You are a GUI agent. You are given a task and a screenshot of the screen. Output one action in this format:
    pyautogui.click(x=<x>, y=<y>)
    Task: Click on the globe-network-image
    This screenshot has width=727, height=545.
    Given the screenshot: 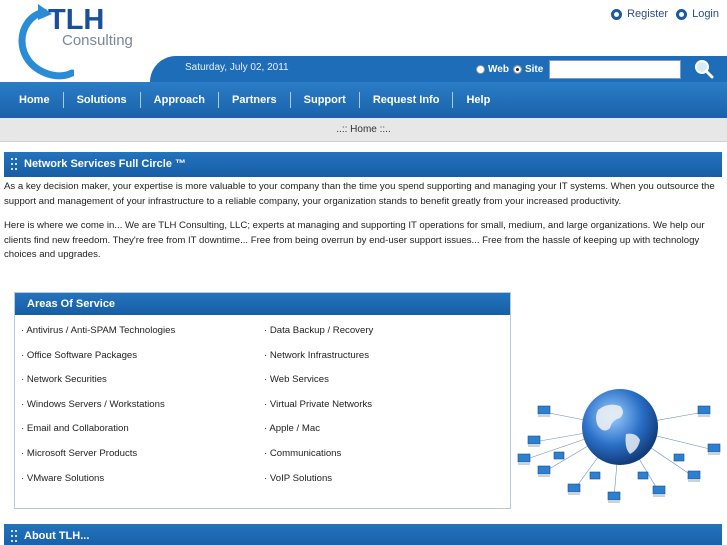 What is the action you would take?
    pyautogui.click(x=619, y=439)
    